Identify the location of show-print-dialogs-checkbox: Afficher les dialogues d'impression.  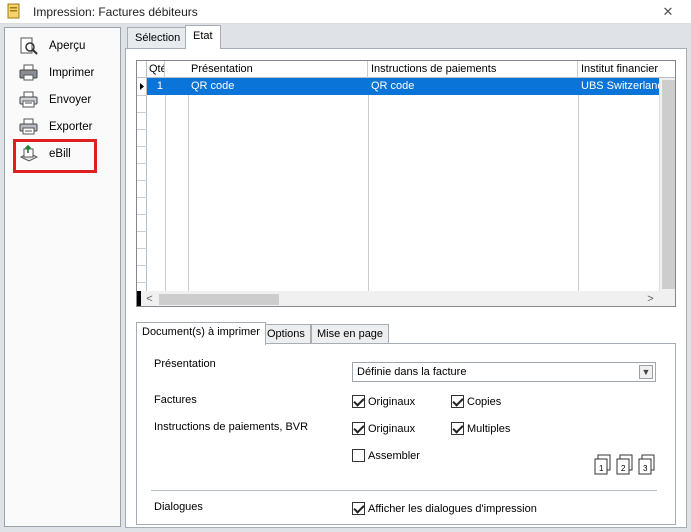
(444, 508).